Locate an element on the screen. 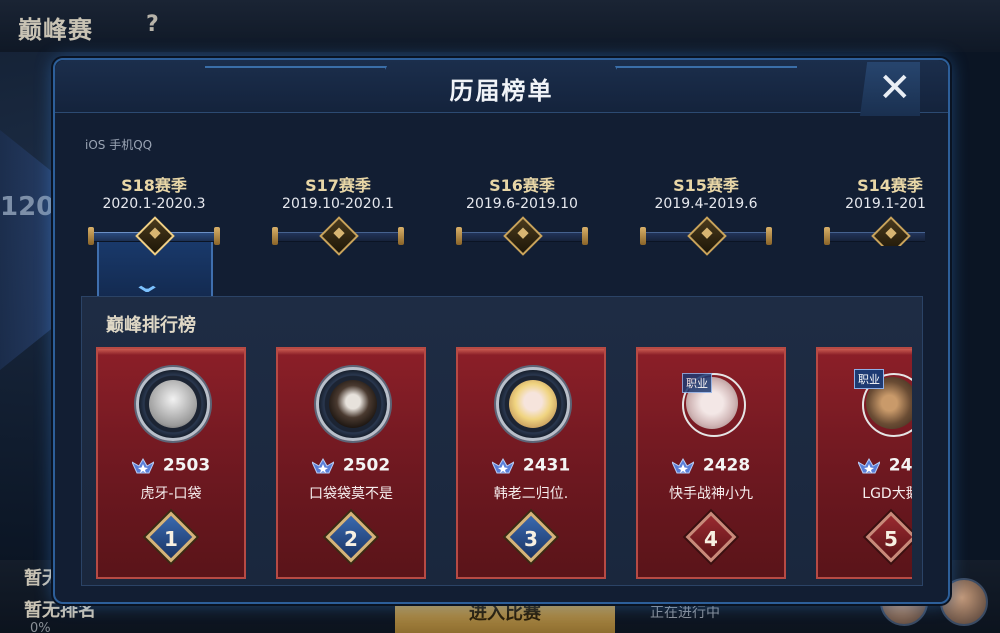 The image size is (1000, 633). season-tab-s18: S18赛季 2020.1-2020.3 is located at coordinates (154, 214).